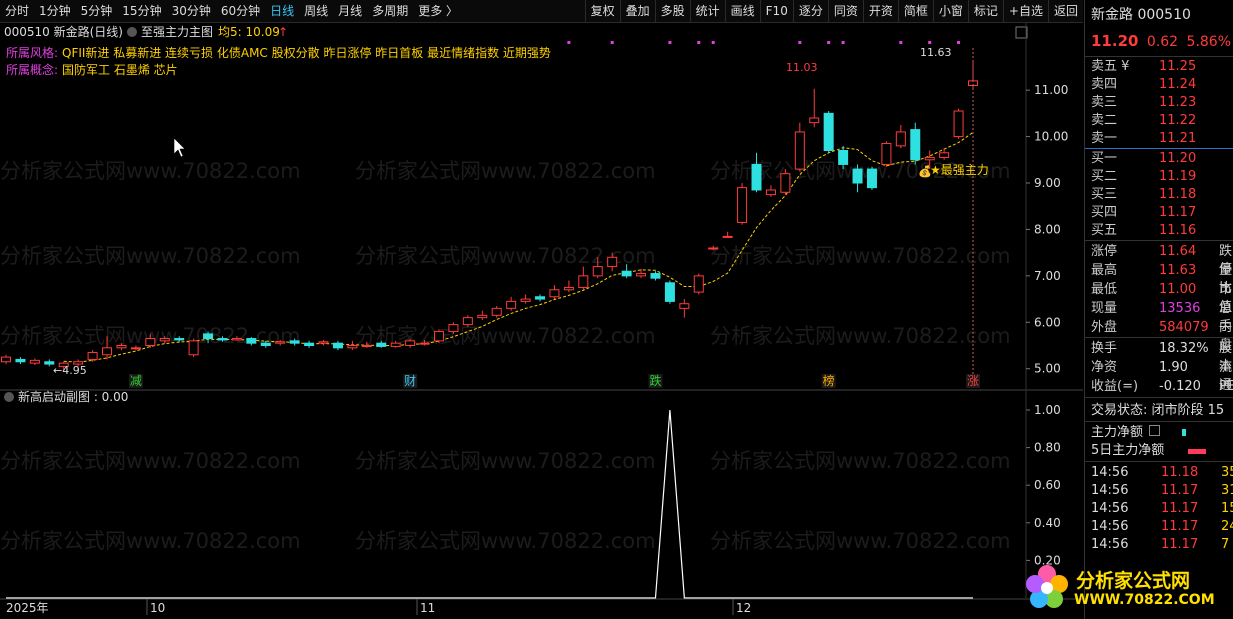  I want to click on tick-price: 11.17, so click(1180, 544).